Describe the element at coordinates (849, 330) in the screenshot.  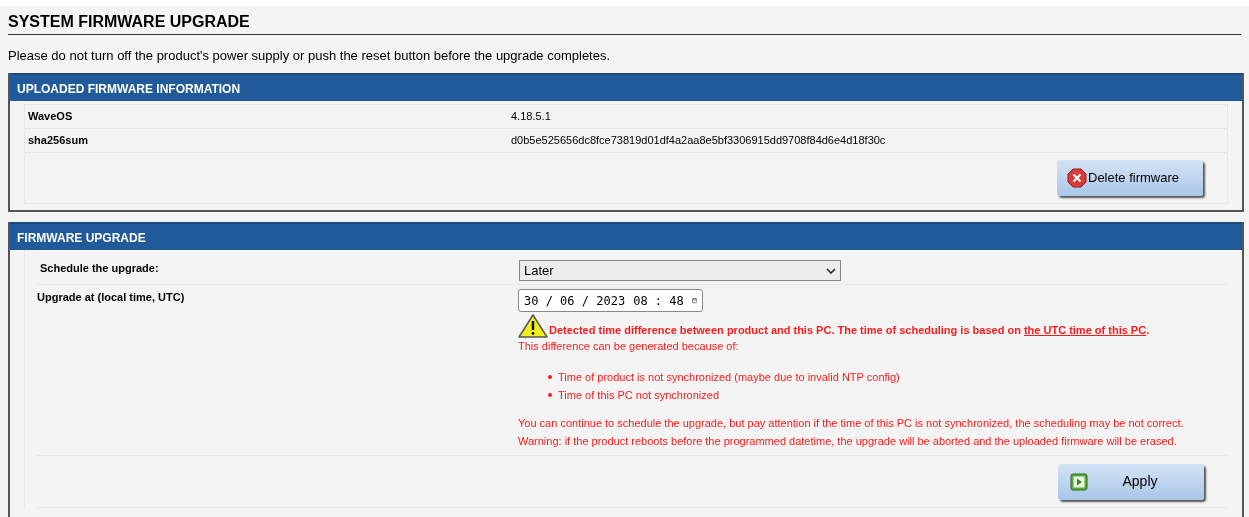
I see `warning-headline: Detected time difference between product and this PC. The time of scheduling is based on the UTC time of this PC.` at that location.